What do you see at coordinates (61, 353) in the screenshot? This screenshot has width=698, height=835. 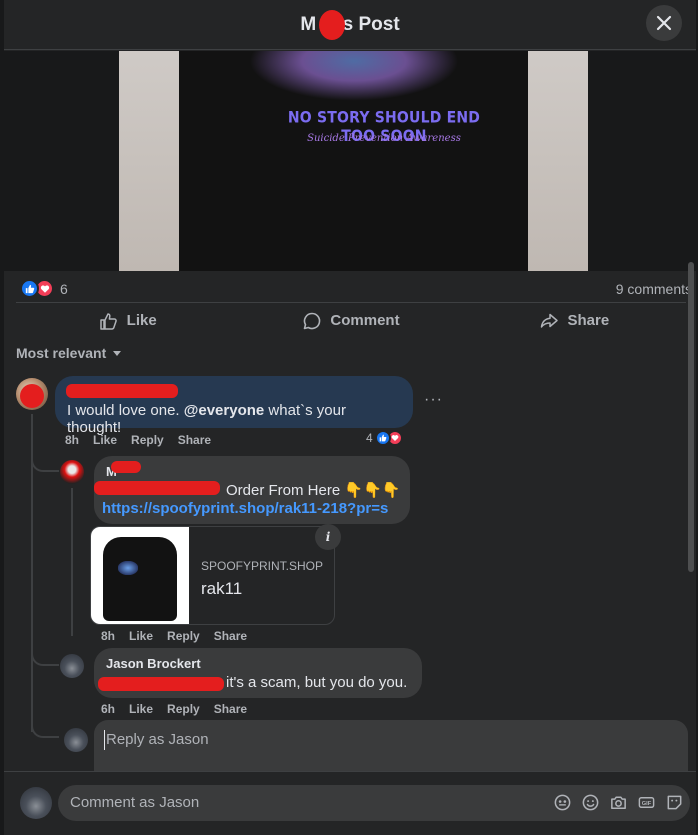 I see `sort-label: Most relevant` at bounding box center [61, 353].